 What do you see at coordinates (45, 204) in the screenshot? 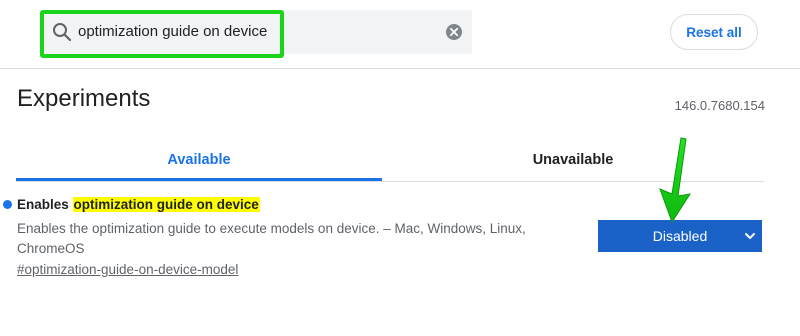
I see `experiment-title-prefix: Enables` at bounding box center [45, 204].